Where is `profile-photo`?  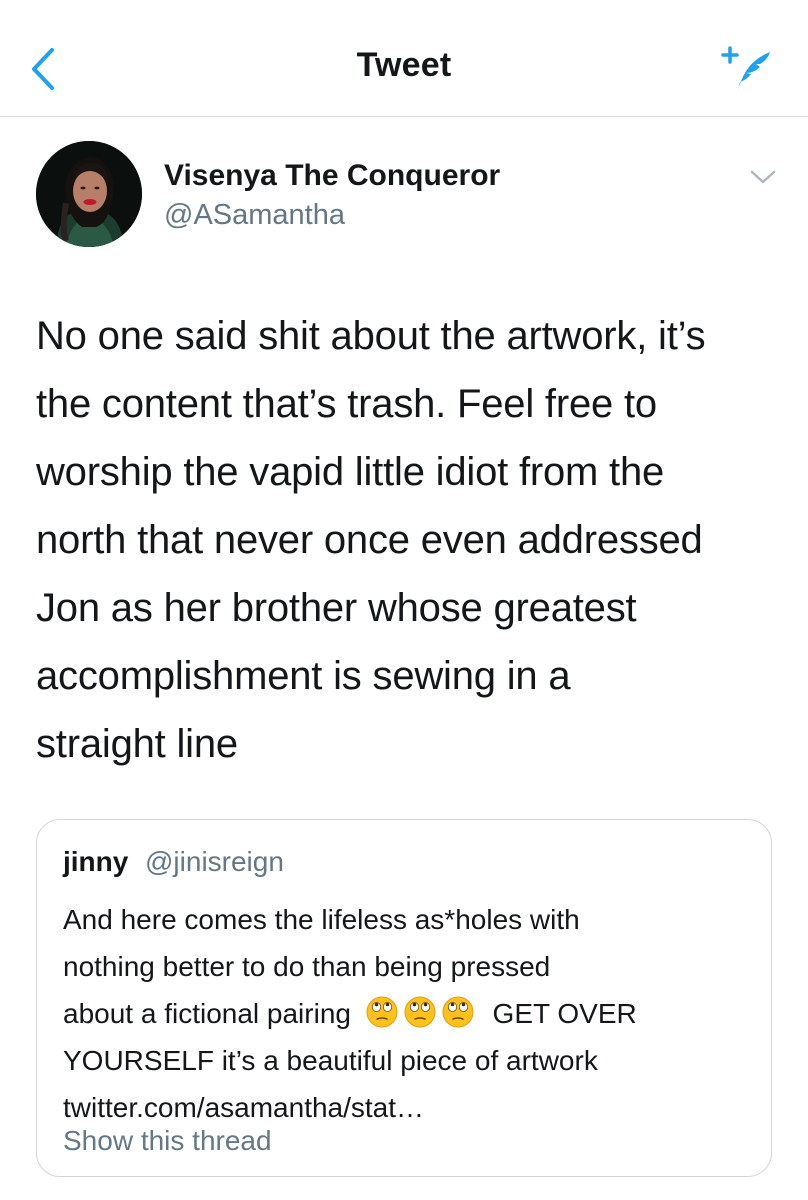 profile-photo is located at coordinates (89, 194).